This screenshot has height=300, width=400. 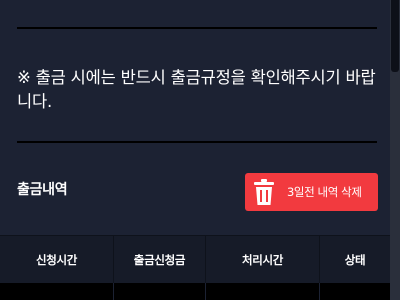 I want to click on column-header-request-time: 신청시간, so click(x=57, y=259).